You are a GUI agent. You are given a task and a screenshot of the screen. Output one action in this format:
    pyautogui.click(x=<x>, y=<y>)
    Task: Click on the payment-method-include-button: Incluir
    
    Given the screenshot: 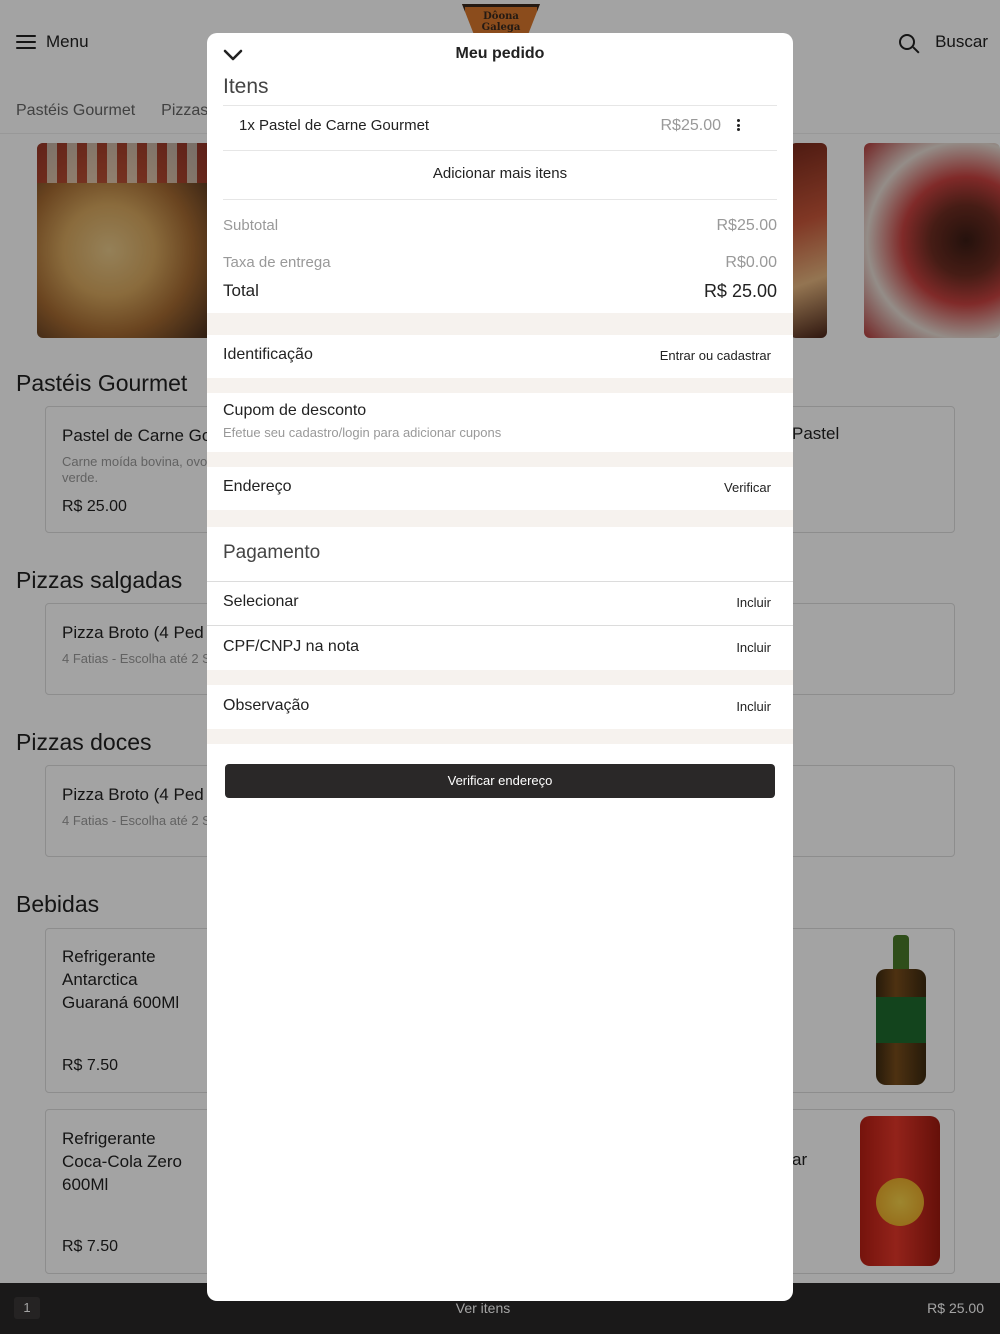 What is the action you would take?
    pyautogui.click(x=753, y=602)
    